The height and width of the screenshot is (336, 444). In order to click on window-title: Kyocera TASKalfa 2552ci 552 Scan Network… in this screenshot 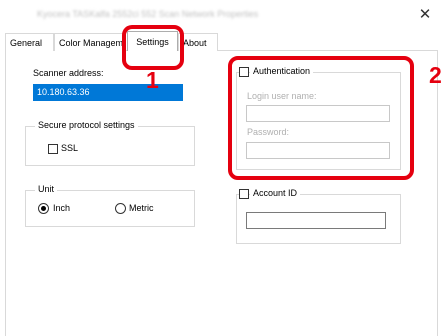, I will do `click(148, 14)`.